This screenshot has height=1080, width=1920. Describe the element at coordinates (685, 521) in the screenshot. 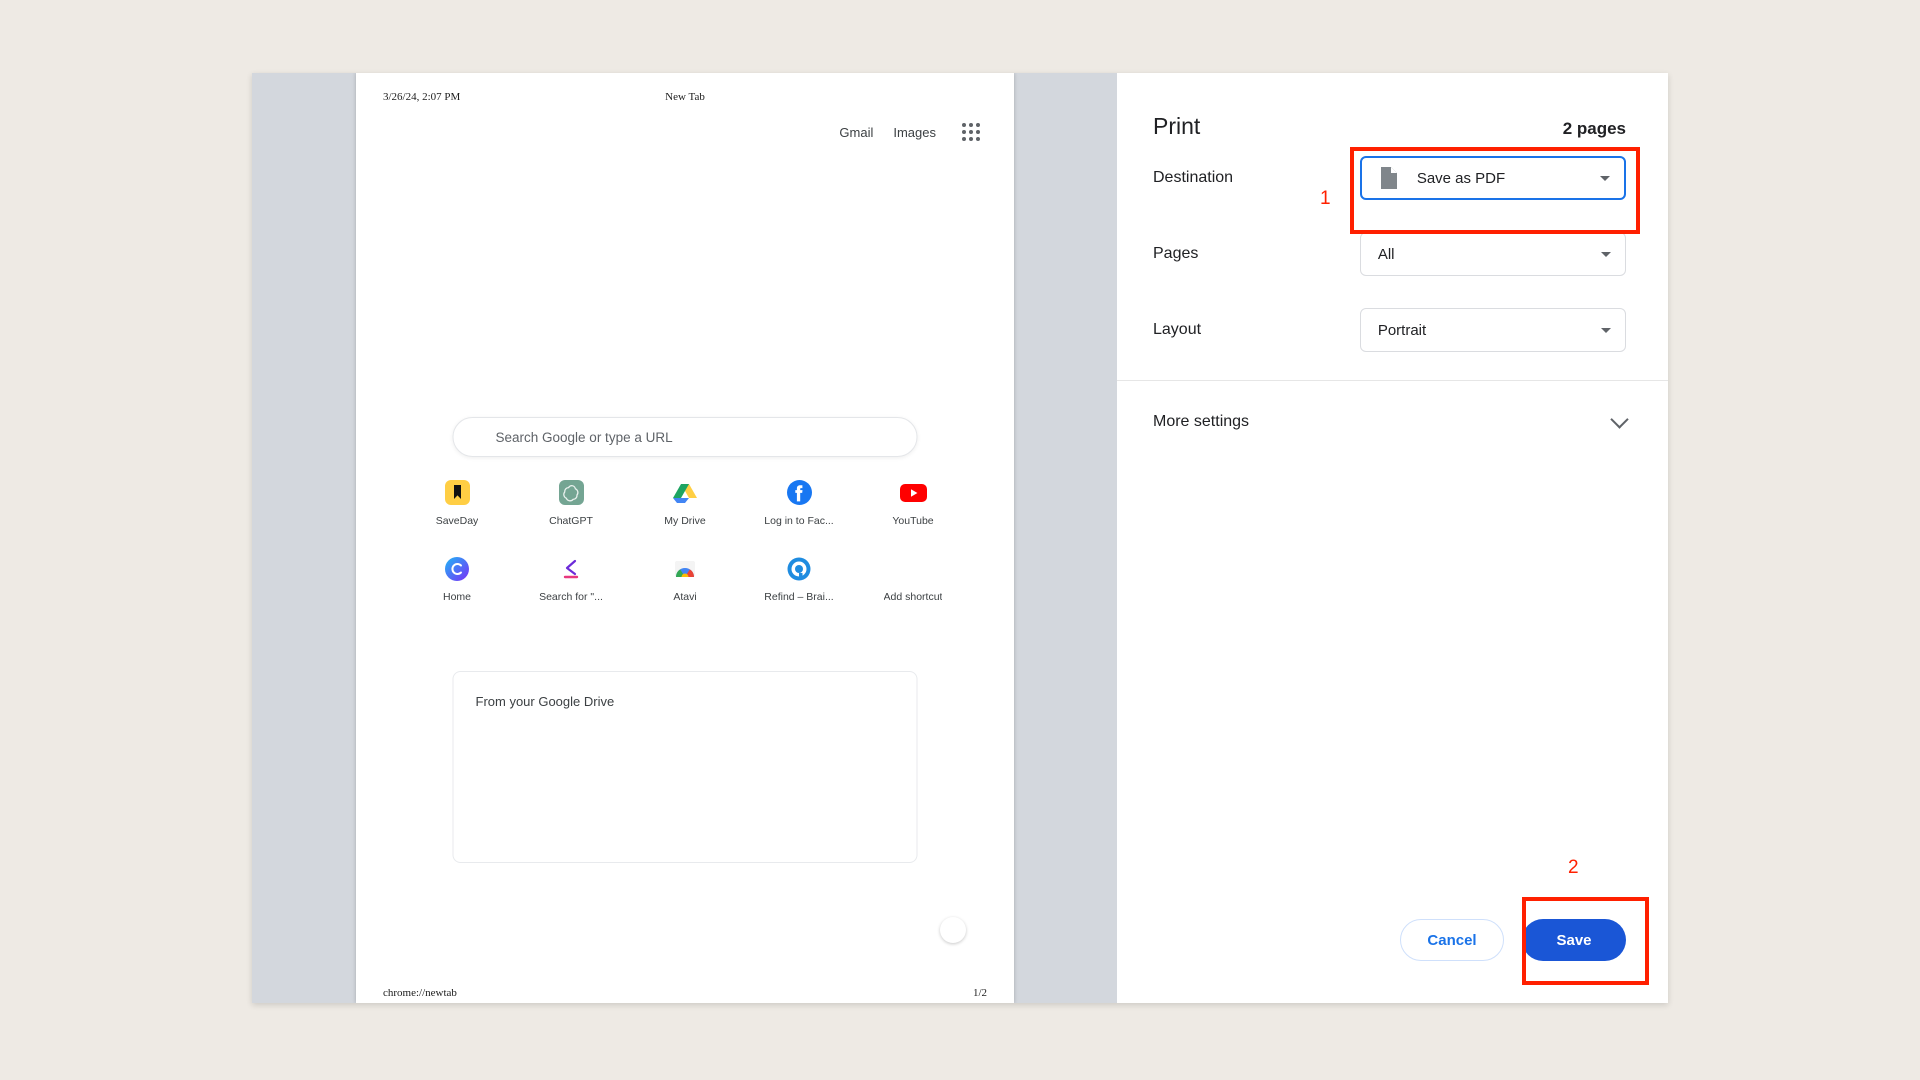

I see `shortcut-label: My Drive` at that location.